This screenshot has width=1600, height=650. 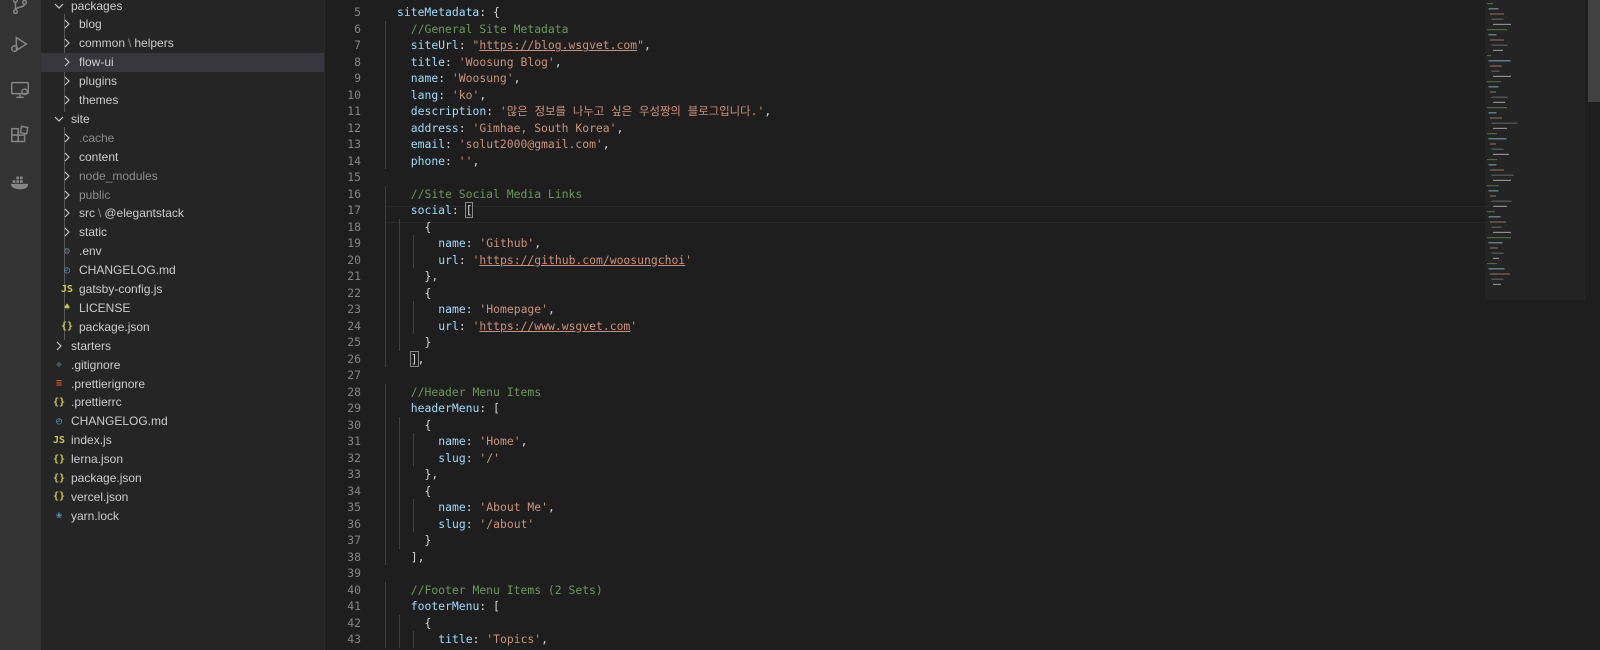 What do you see at coordinates (182, 307) in the screenshot?
I see `file-item: ♠ LICENSE` at bounding box center [182, 307].